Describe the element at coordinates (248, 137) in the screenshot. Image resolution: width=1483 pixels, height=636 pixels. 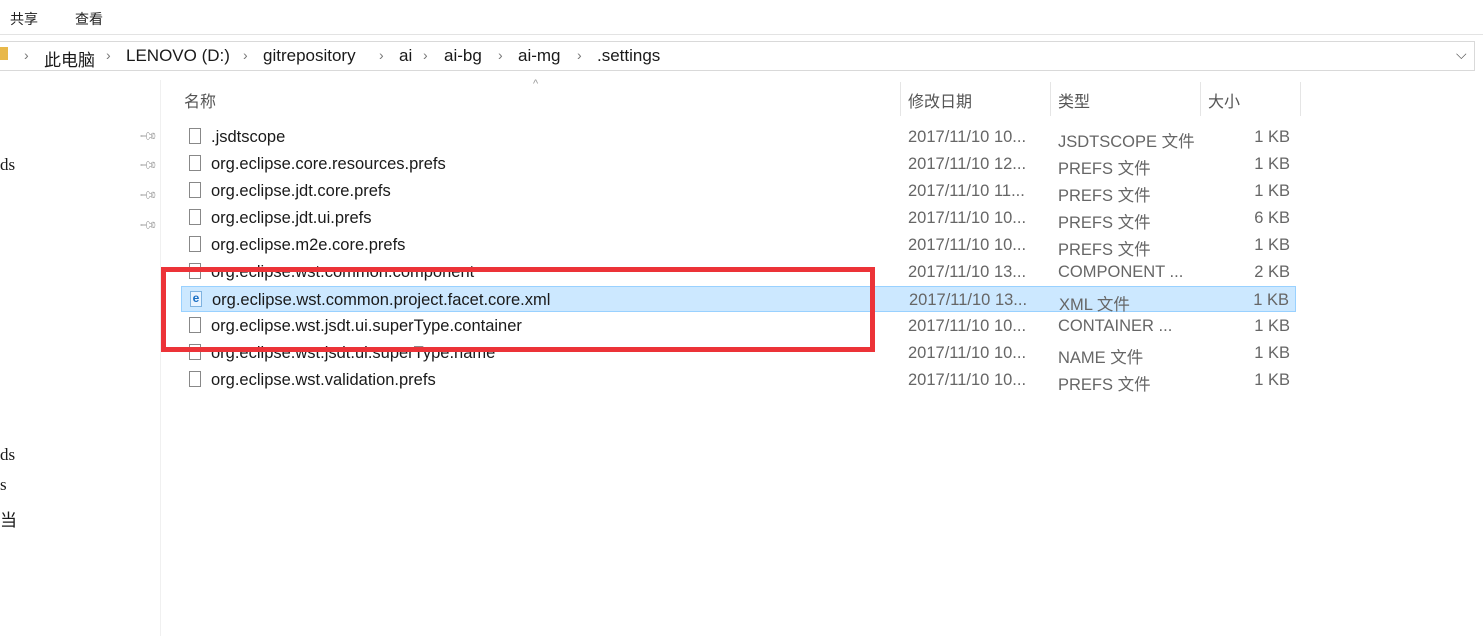
I see `file-name: .jsdtscope` at that location.